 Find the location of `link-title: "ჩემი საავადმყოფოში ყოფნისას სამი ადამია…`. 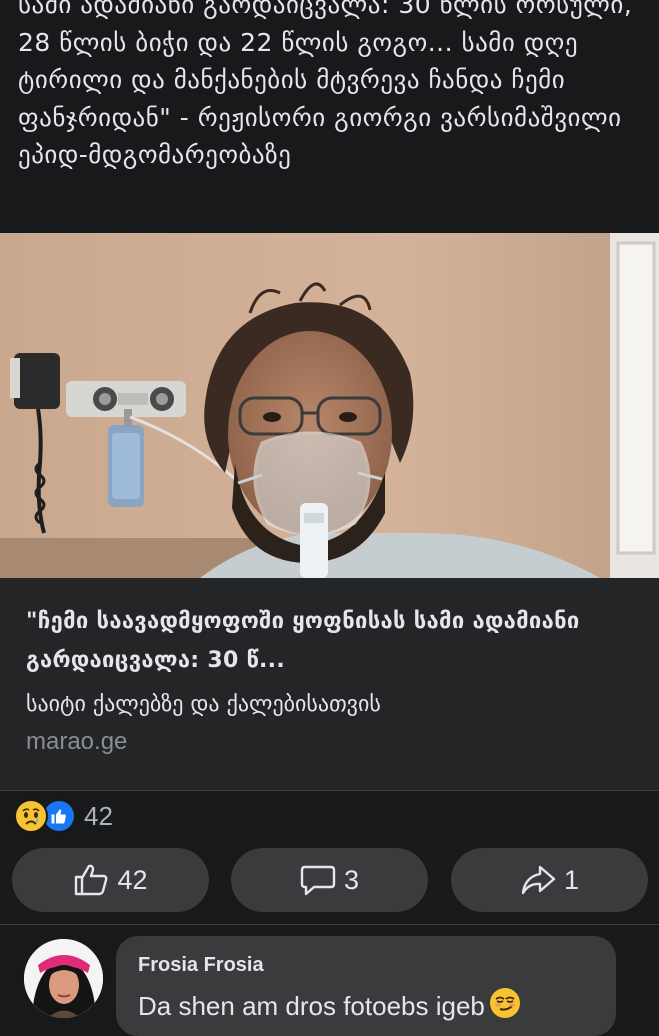

link-title: "ჩემი საავადმყოფოში ყოფნისას სამი ადამია… is located at coordinates (326, 641).